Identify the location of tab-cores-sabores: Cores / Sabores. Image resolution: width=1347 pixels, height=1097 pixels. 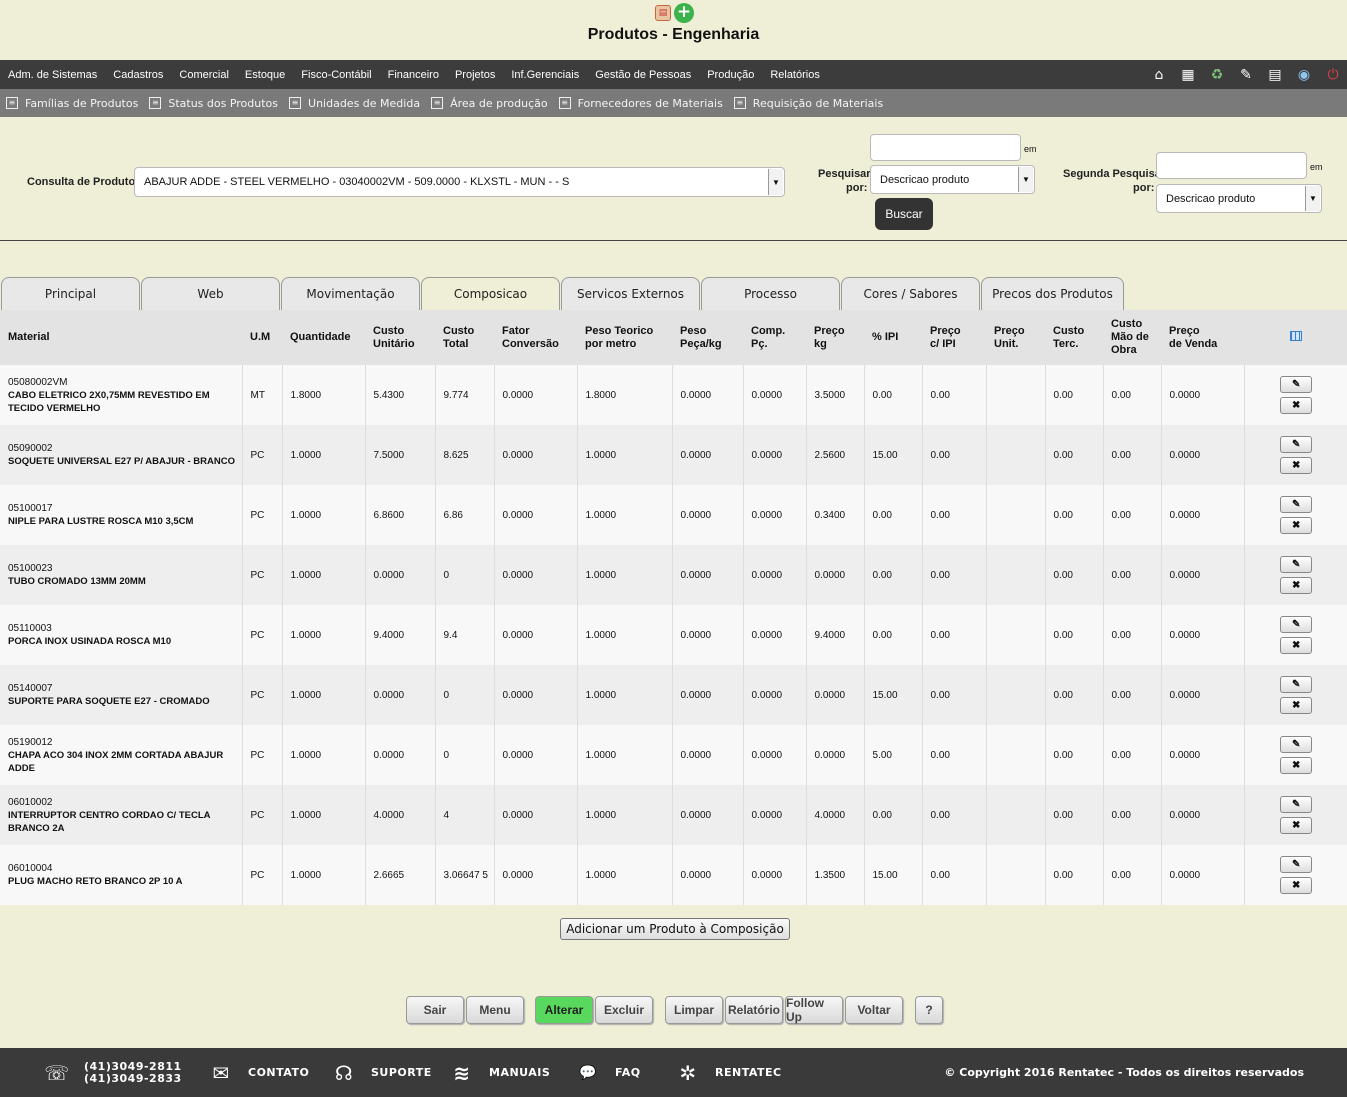
(910, 293).